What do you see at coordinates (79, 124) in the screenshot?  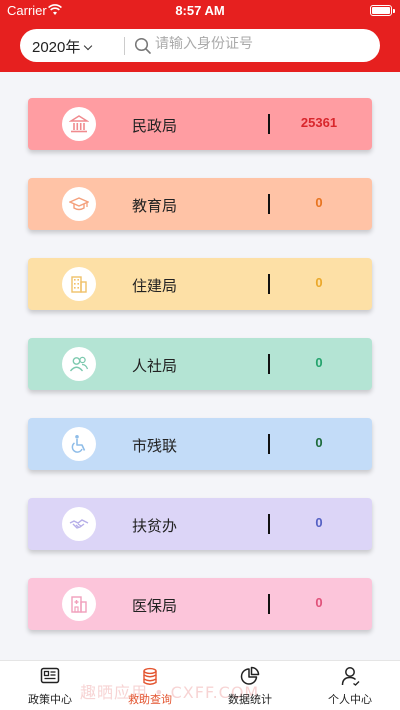 I see `bank-icon` at bounding box center [79, 124].